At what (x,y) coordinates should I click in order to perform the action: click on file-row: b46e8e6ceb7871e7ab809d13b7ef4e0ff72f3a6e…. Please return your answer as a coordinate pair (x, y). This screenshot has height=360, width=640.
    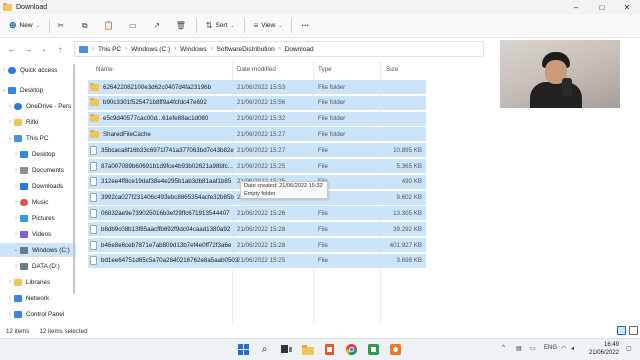
    Looking at the image, I should click on (257, 245).